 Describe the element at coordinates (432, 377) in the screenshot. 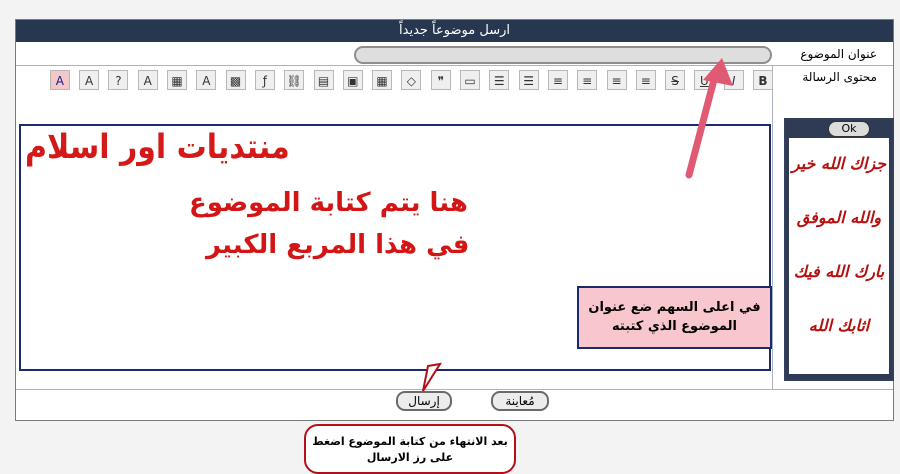

I see `send-arrow` at that location.